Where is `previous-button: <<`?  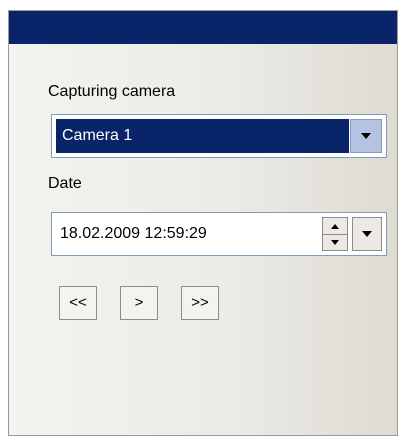
previous-button: << is located at coordinates (78, 303).